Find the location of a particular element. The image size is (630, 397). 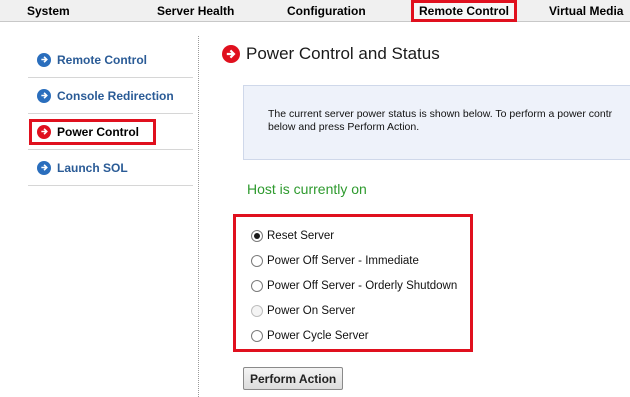

sidebar-item-power-control: Power Control is located at coordinates (110, 132).